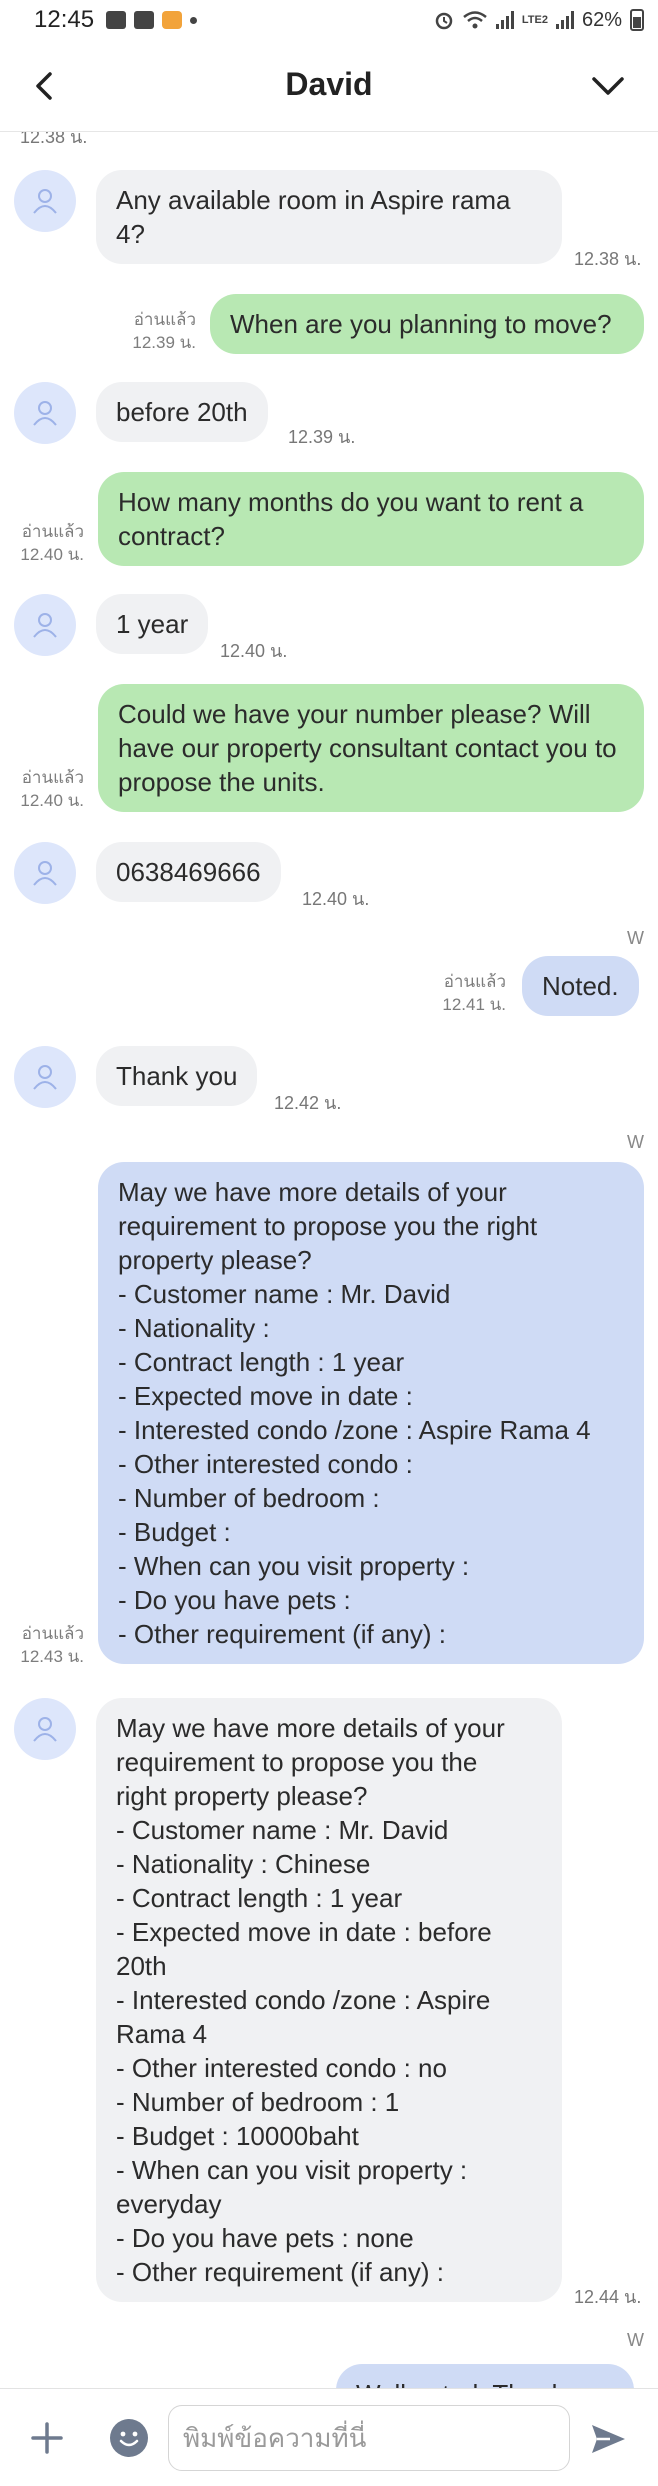 The height and width of the screenshot is (2486, 658). Describe the element at coordinates (534, 19) in the screenshot. I see `network-label: LTE2` at that location.